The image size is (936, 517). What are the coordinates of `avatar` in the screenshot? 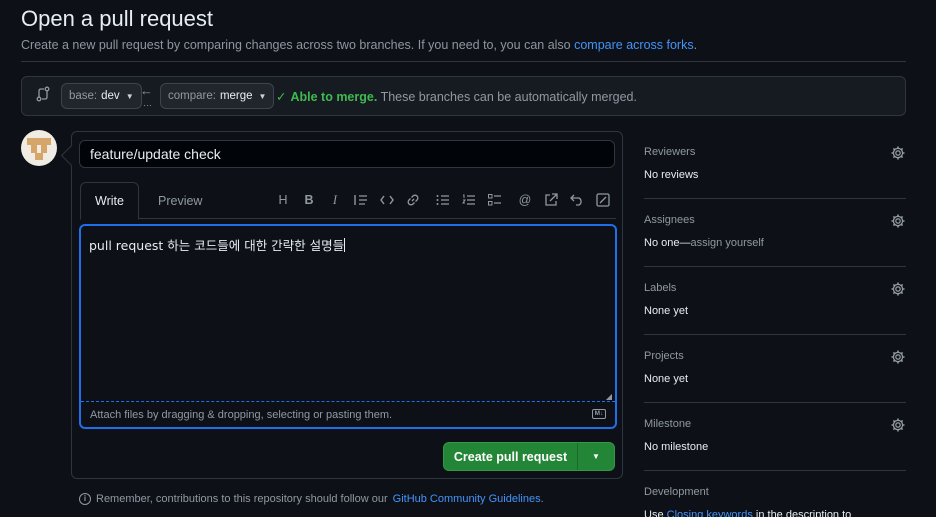 It's located at (39, 148).